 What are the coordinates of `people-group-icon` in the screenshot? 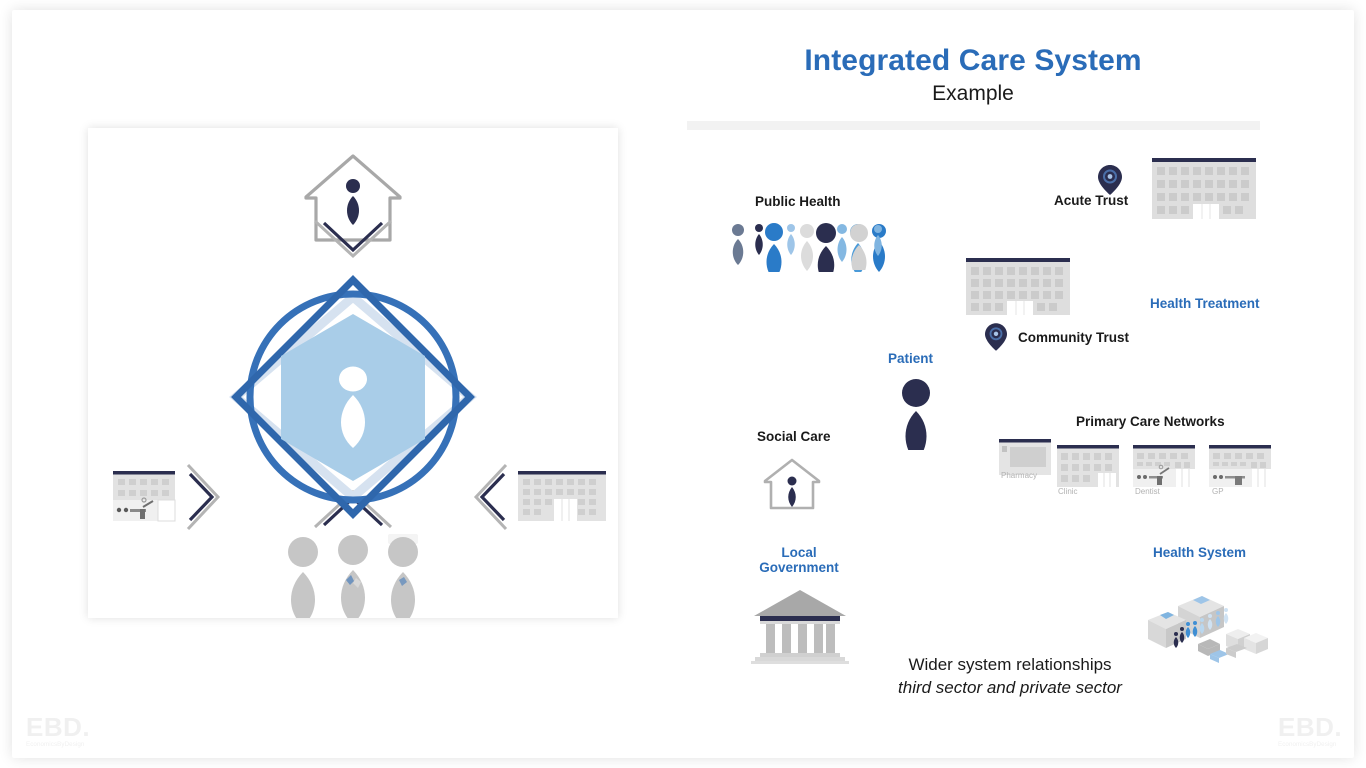 It's located at (353, 576).